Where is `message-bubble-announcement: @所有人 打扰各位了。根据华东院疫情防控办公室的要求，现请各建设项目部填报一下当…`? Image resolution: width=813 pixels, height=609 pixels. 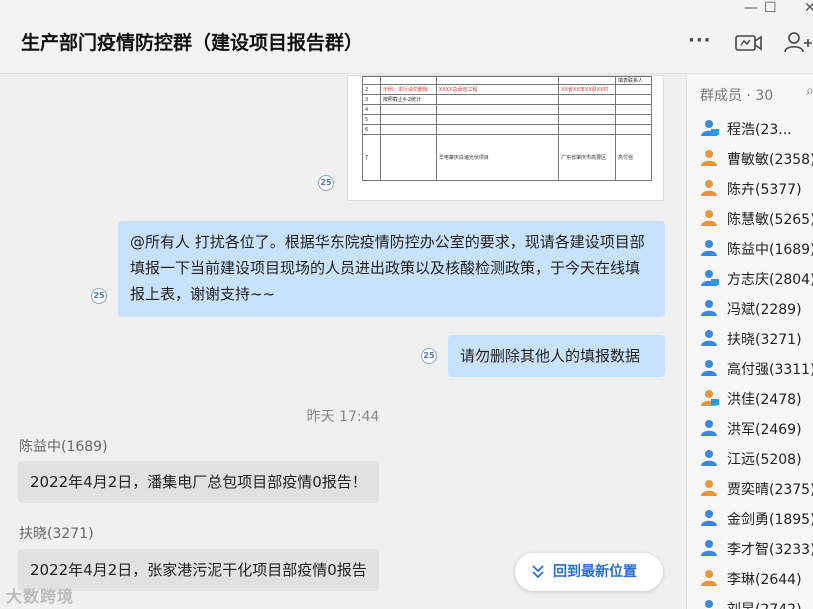
message-bubble-announcement: @所有人 打扰各位了。根据华东院疫情防控办公室的要求，现请各建设项目部填报一下当… is located at coordinates (391, 269).